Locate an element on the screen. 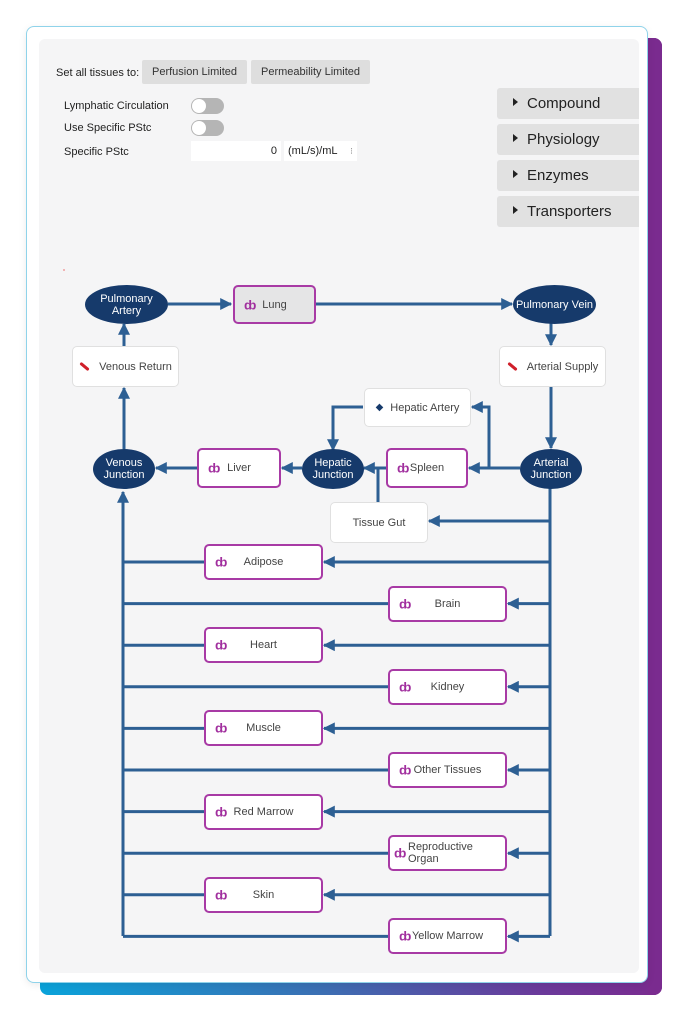 This screenshot has width=691, height=1024. tissue-label: Red Marrow is located at coordinates (263, 811).